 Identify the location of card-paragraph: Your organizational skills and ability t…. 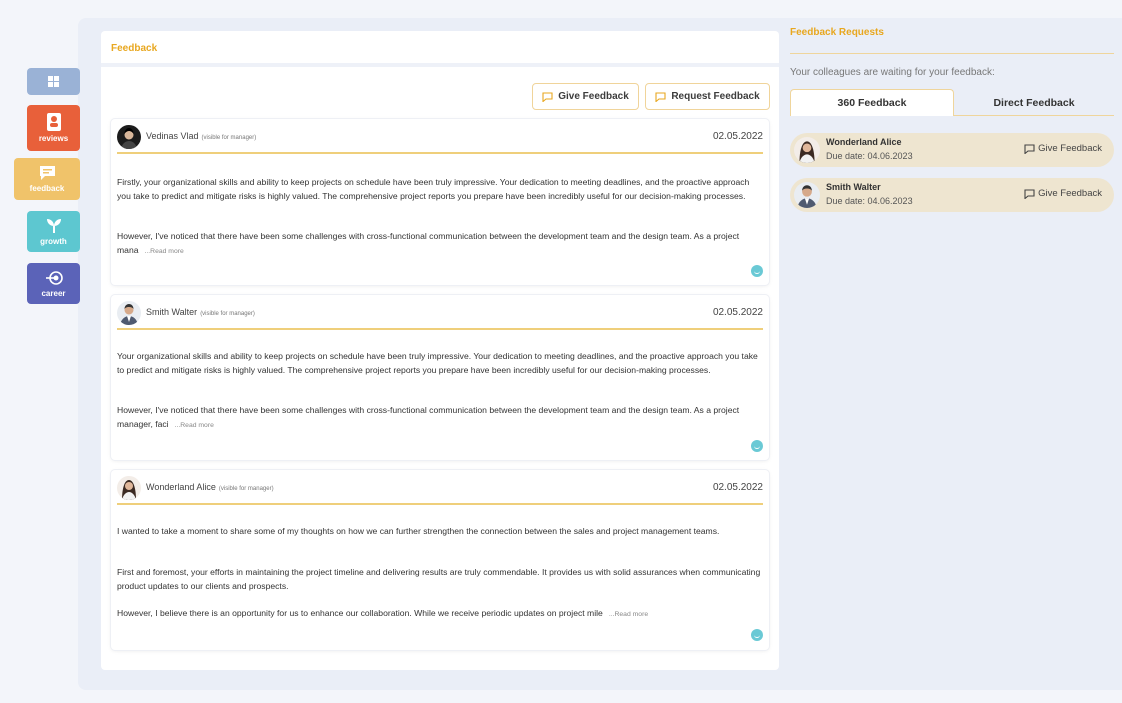
(437, 363).